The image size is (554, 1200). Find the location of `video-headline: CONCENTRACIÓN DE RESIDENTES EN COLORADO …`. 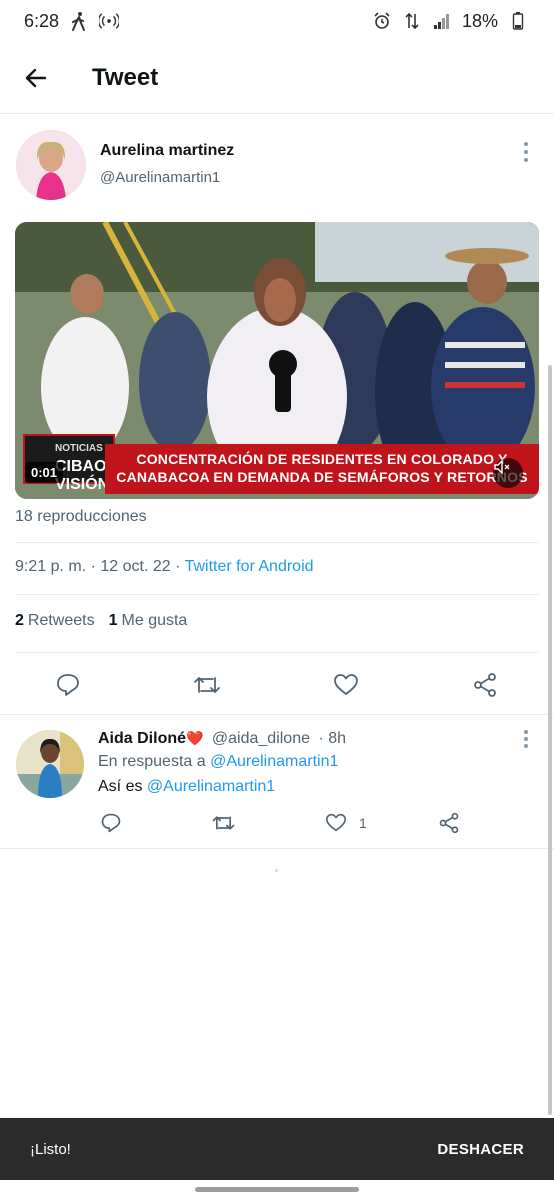

video-headline: CONCENTRACIÓN DE RESIDENTES EN COLORADO … is located at coordinates (322, 469).